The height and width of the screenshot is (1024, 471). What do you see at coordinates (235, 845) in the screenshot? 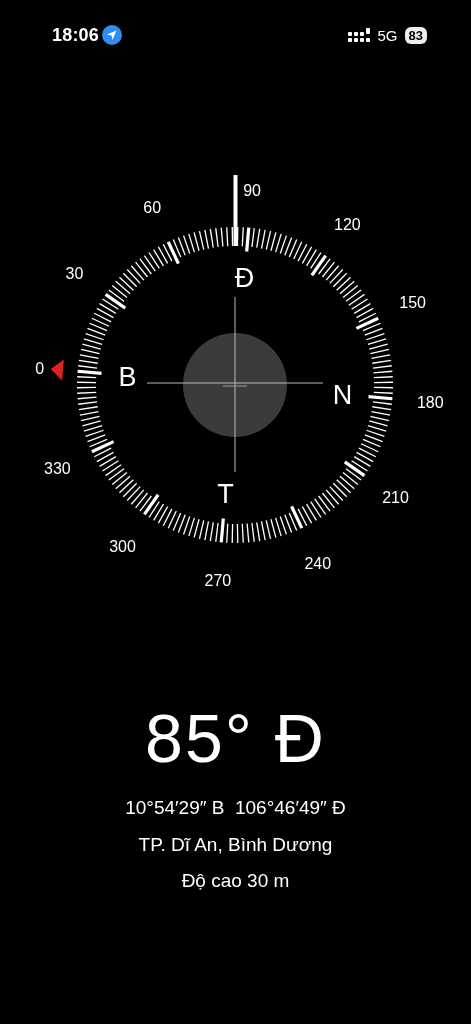
I see `location-text: TP. Dĩ An, Bình Dương` at bounding box center [235, 845].